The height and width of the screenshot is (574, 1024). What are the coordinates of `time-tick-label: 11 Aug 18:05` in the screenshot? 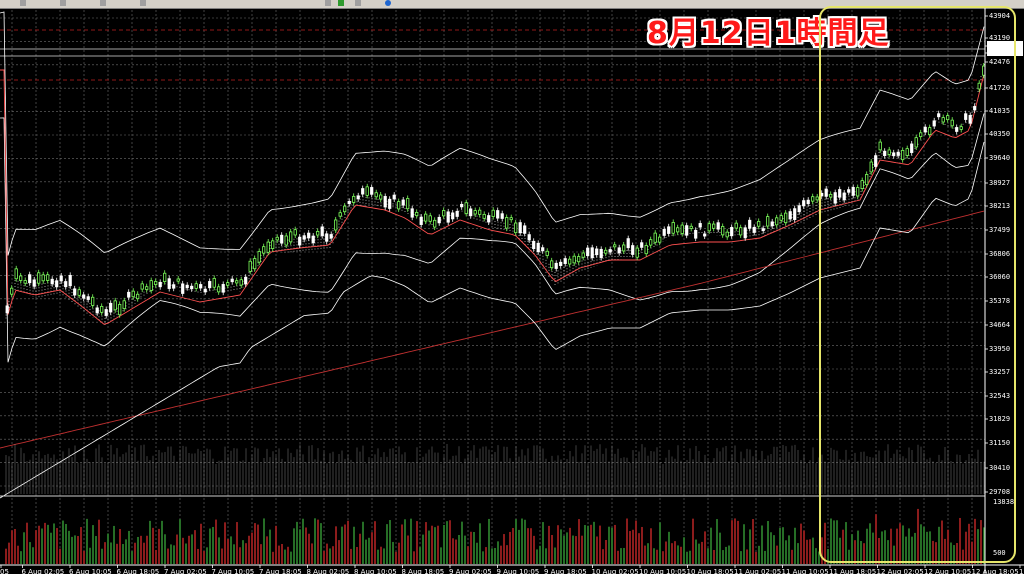 It's located at (852, 571).